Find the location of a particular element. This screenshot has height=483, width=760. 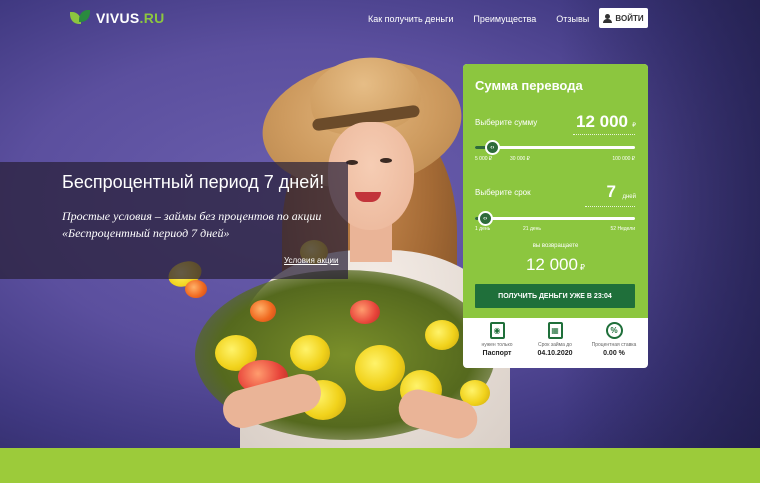

leaf-logo-icon is located at coordinates (81, 18).